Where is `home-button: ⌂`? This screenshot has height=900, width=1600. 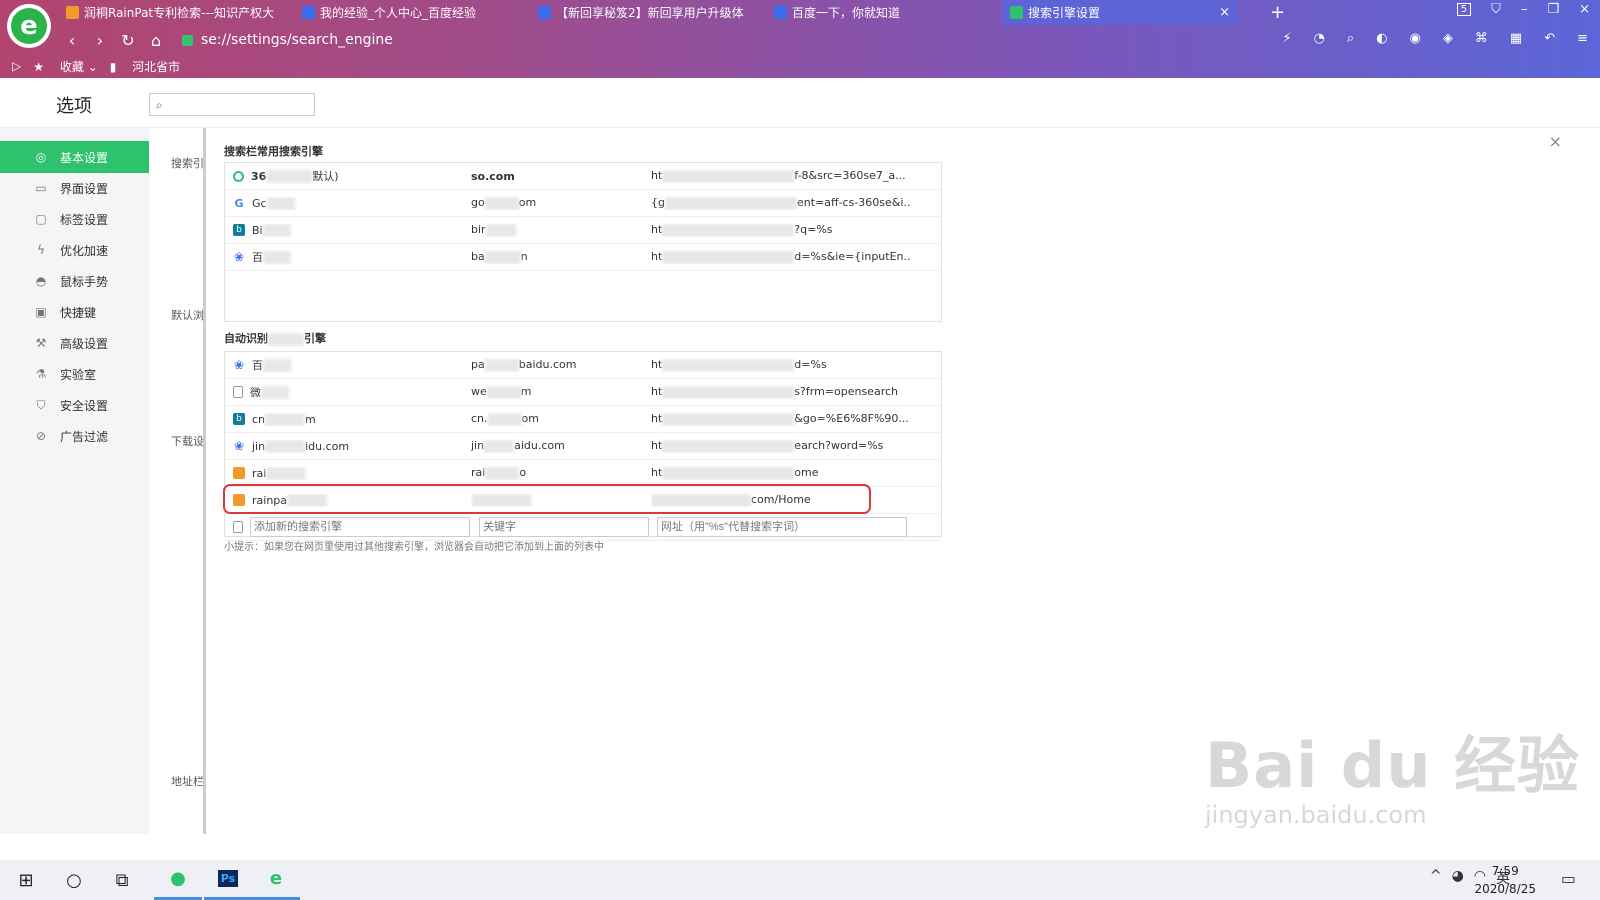 home-button: ⌂ is located at coordinates (156, 40).